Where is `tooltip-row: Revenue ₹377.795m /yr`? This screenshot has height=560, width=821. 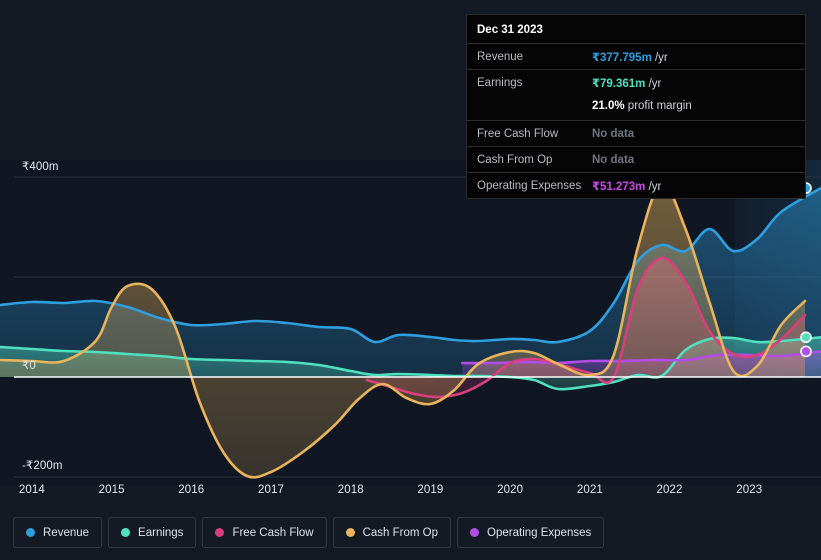 tooltip-row: Revenue ₹377.795m /yr is located at coordinates (636, 56).